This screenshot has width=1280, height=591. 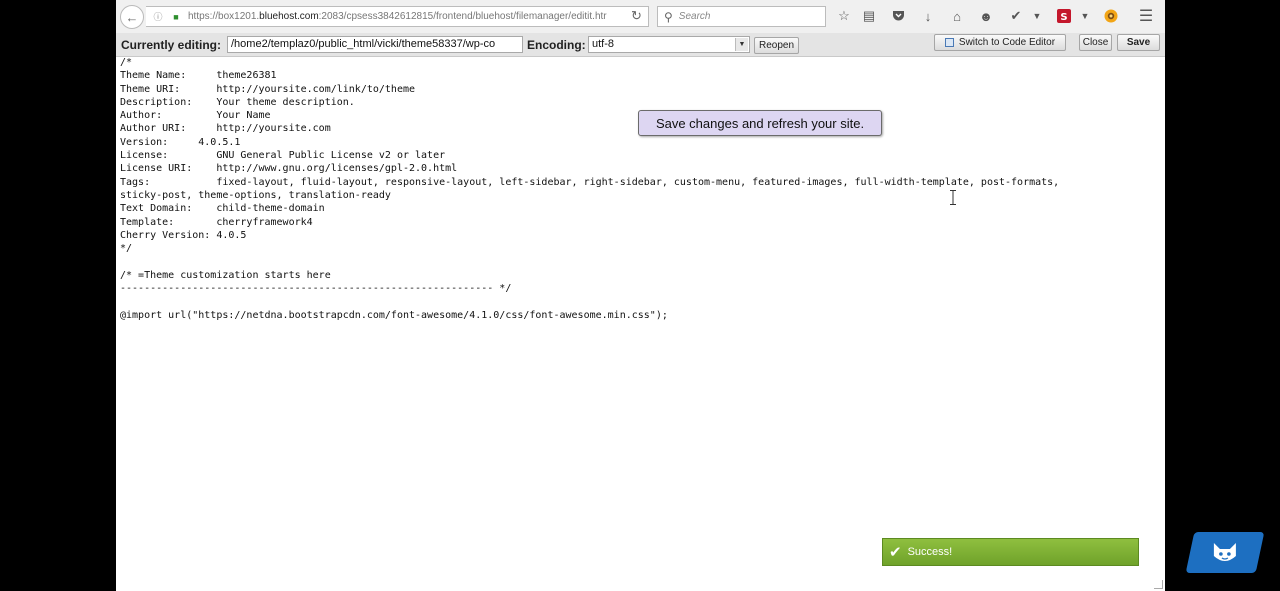 What do you see at coordinates (556, 45) in the screenshot?
I see `encoding-label: Encoding:` at bounding box center [556, 45].